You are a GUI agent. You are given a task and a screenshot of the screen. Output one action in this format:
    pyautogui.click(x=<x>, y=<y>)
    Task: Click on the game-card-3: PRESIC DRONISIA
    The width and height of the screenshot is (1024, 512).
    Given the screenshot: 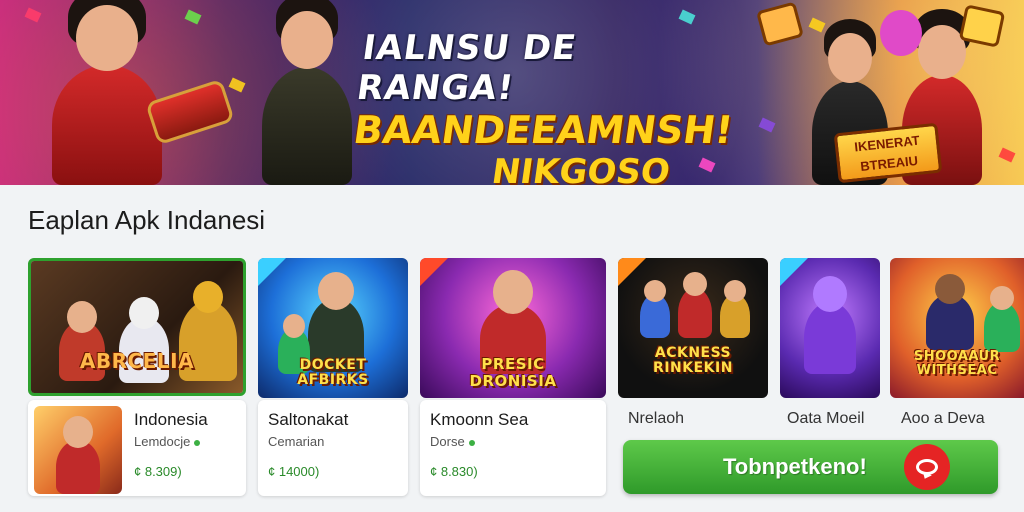 What is the action you would take?
    pyautogui.click(x=513, y=328)
    